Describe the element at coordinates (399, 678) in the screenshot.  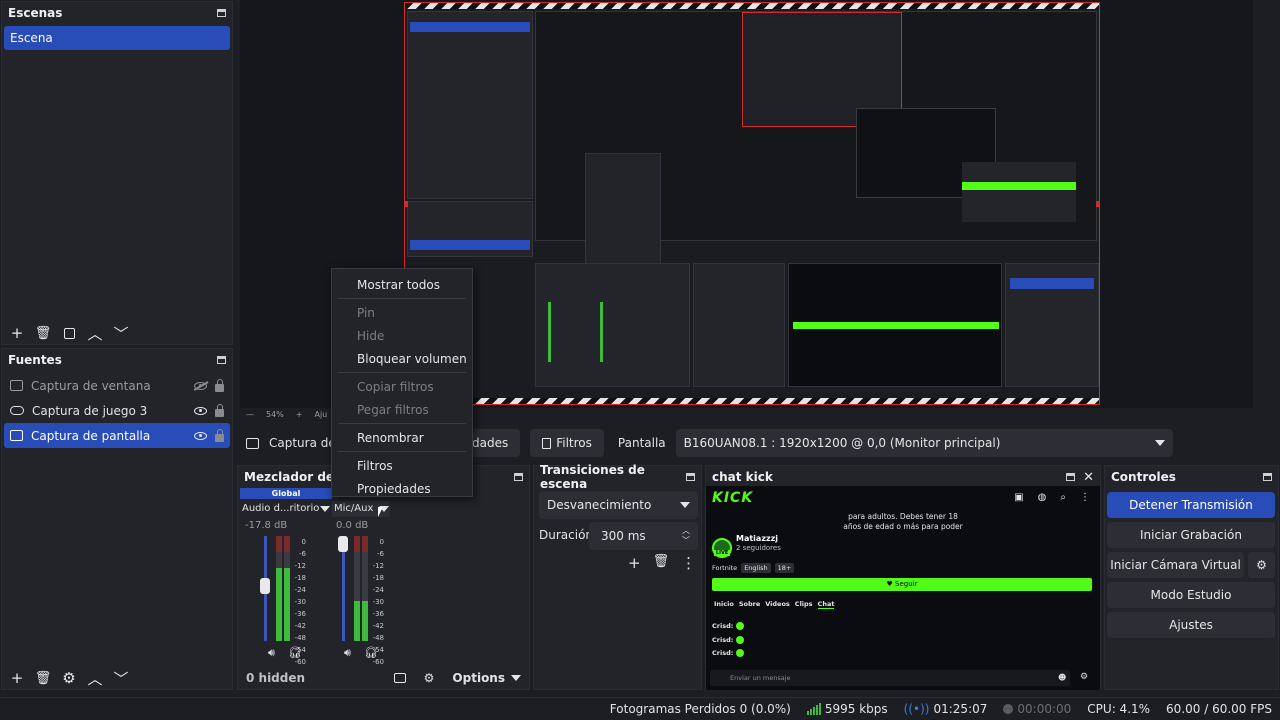
I see `layout-icon` at that location.